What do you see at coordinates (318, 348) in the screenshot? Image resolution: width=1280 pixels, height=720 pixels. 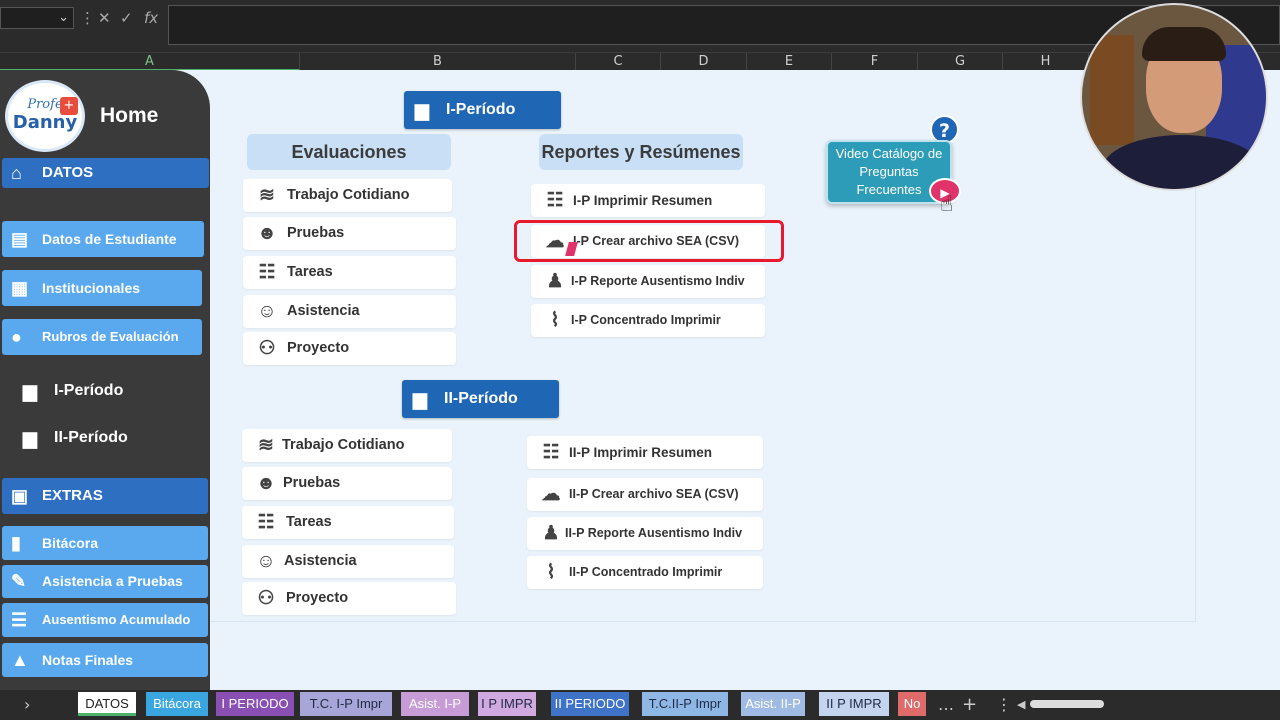 I see `item-label: Proyecto` at bounding box center [318, 348].